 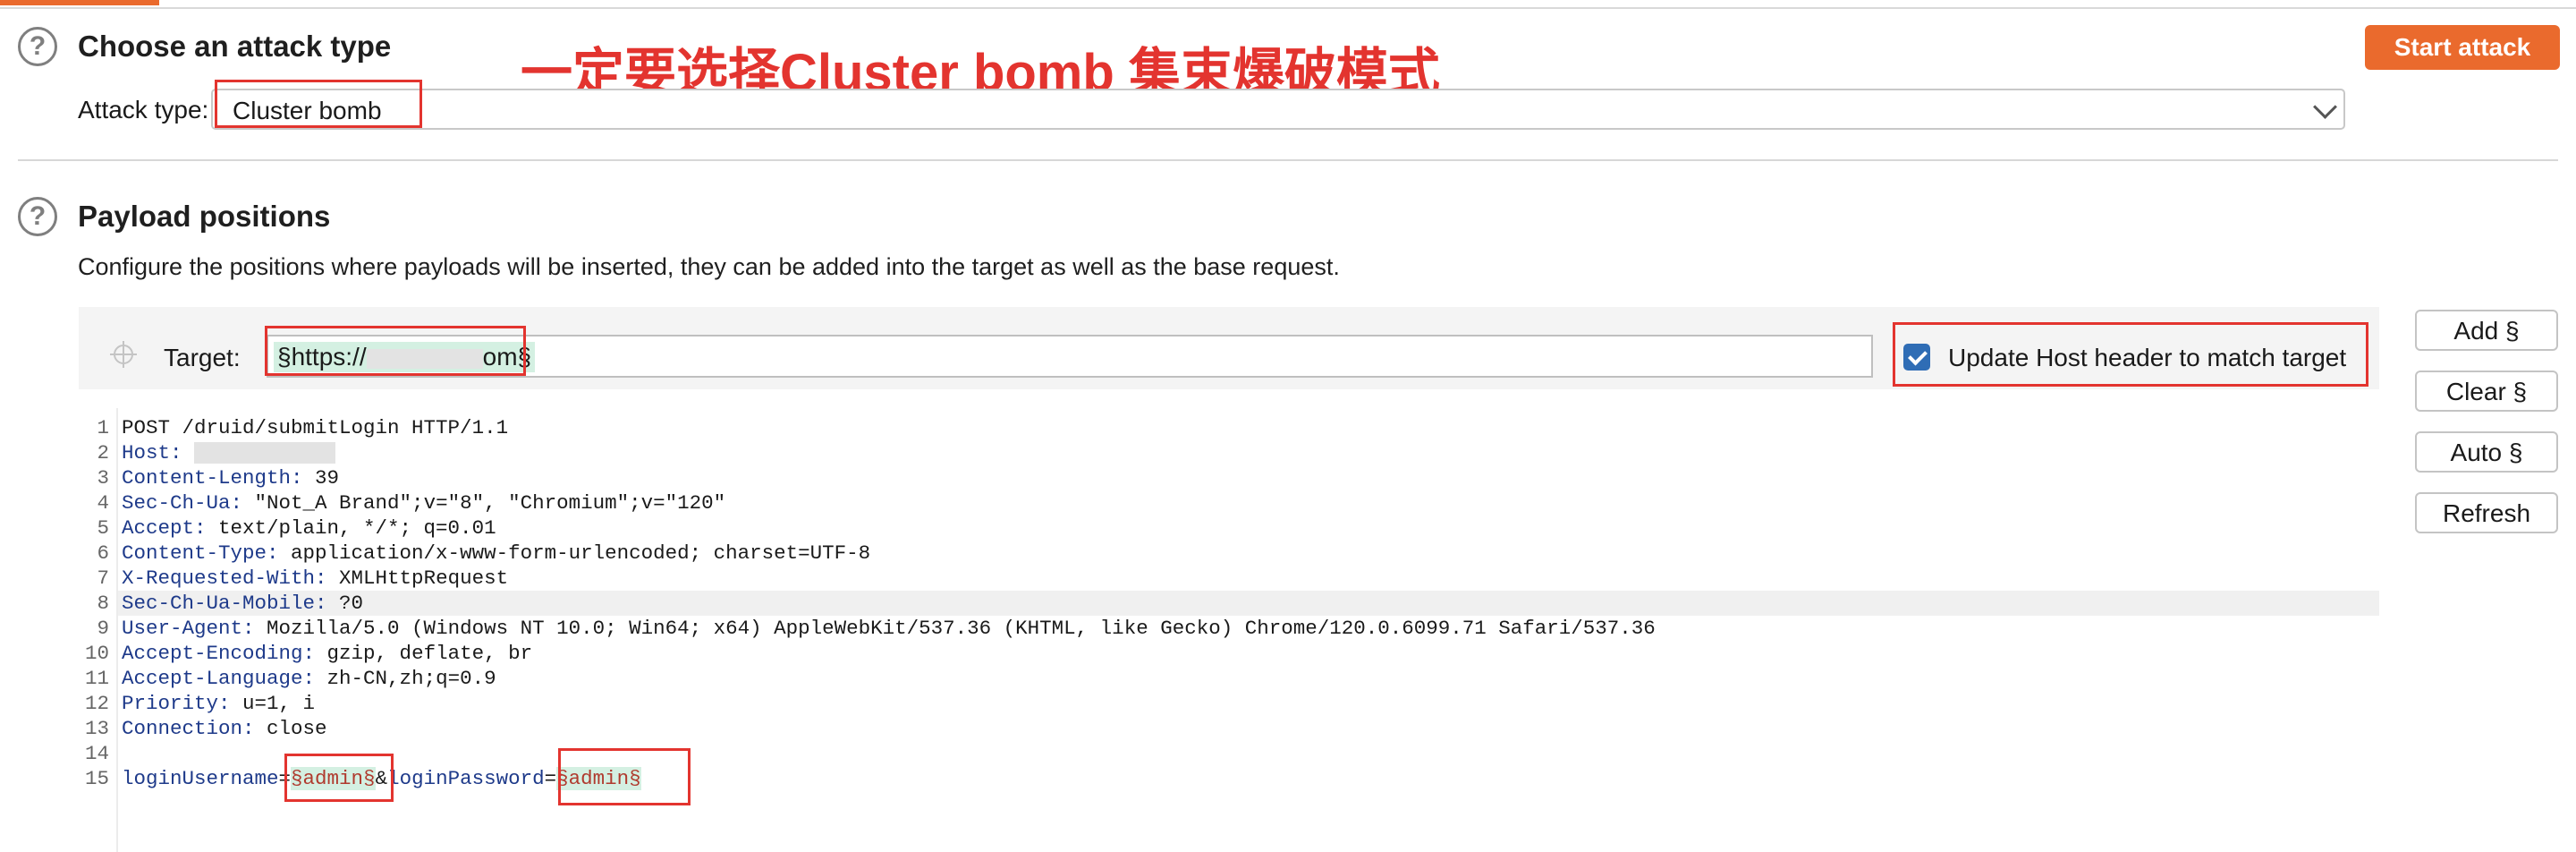 What do you see at coordinates (2486, 330) in the screenshot?
I see `add-marker-button: Add §` at bounding box center [2486, 330].